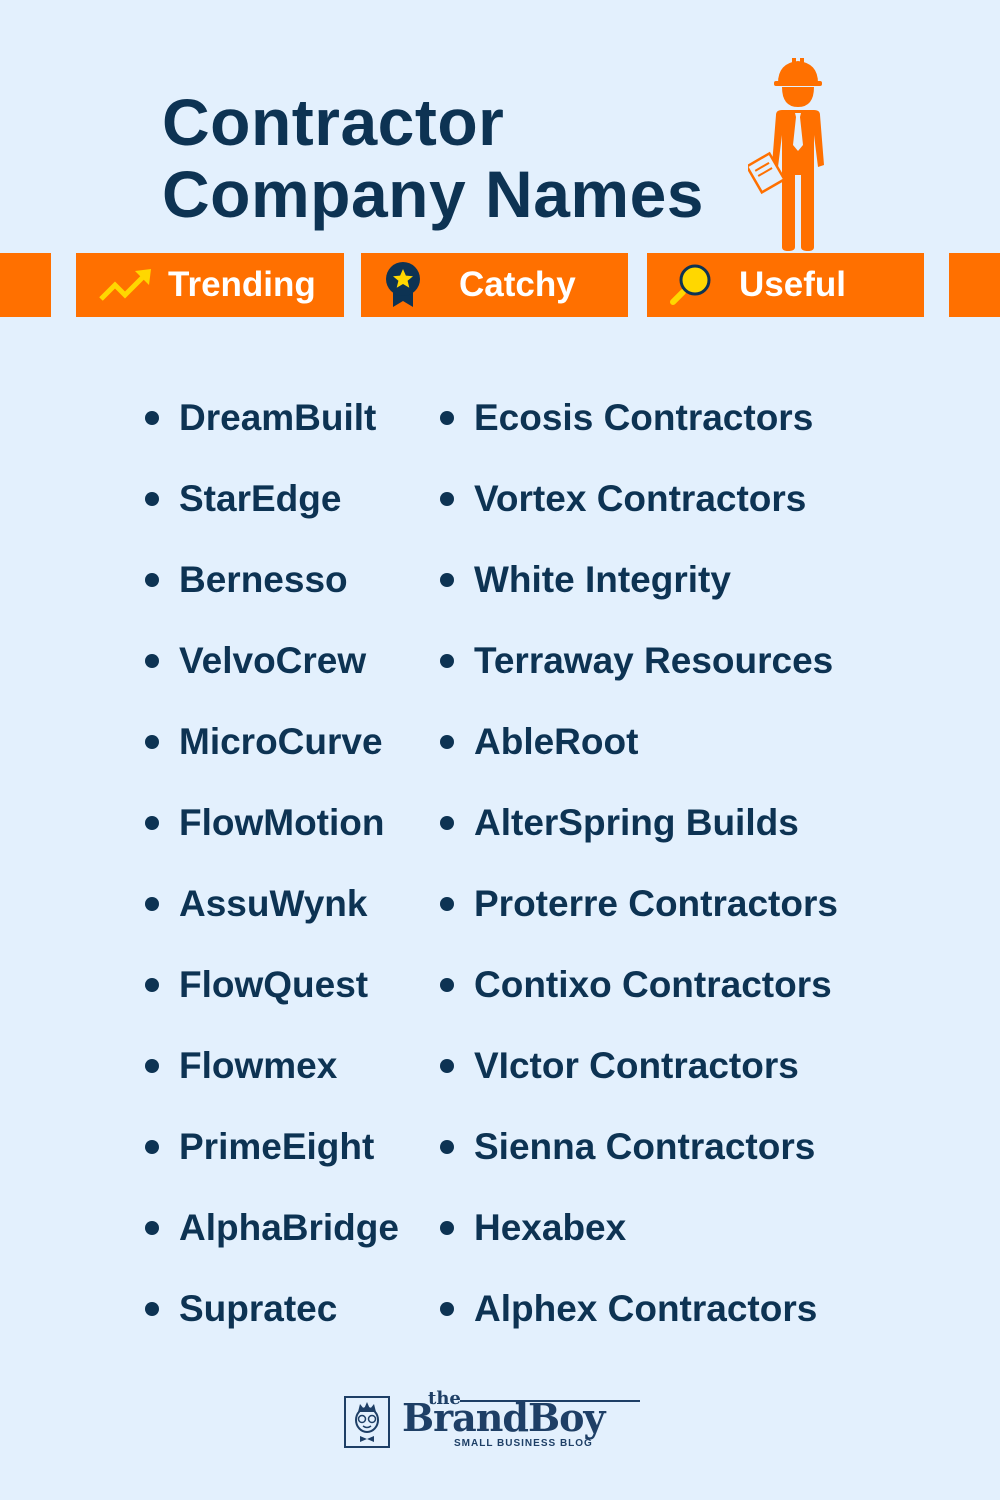  I want to click on list-item: Sienna Contractors, so click(637, 1160).